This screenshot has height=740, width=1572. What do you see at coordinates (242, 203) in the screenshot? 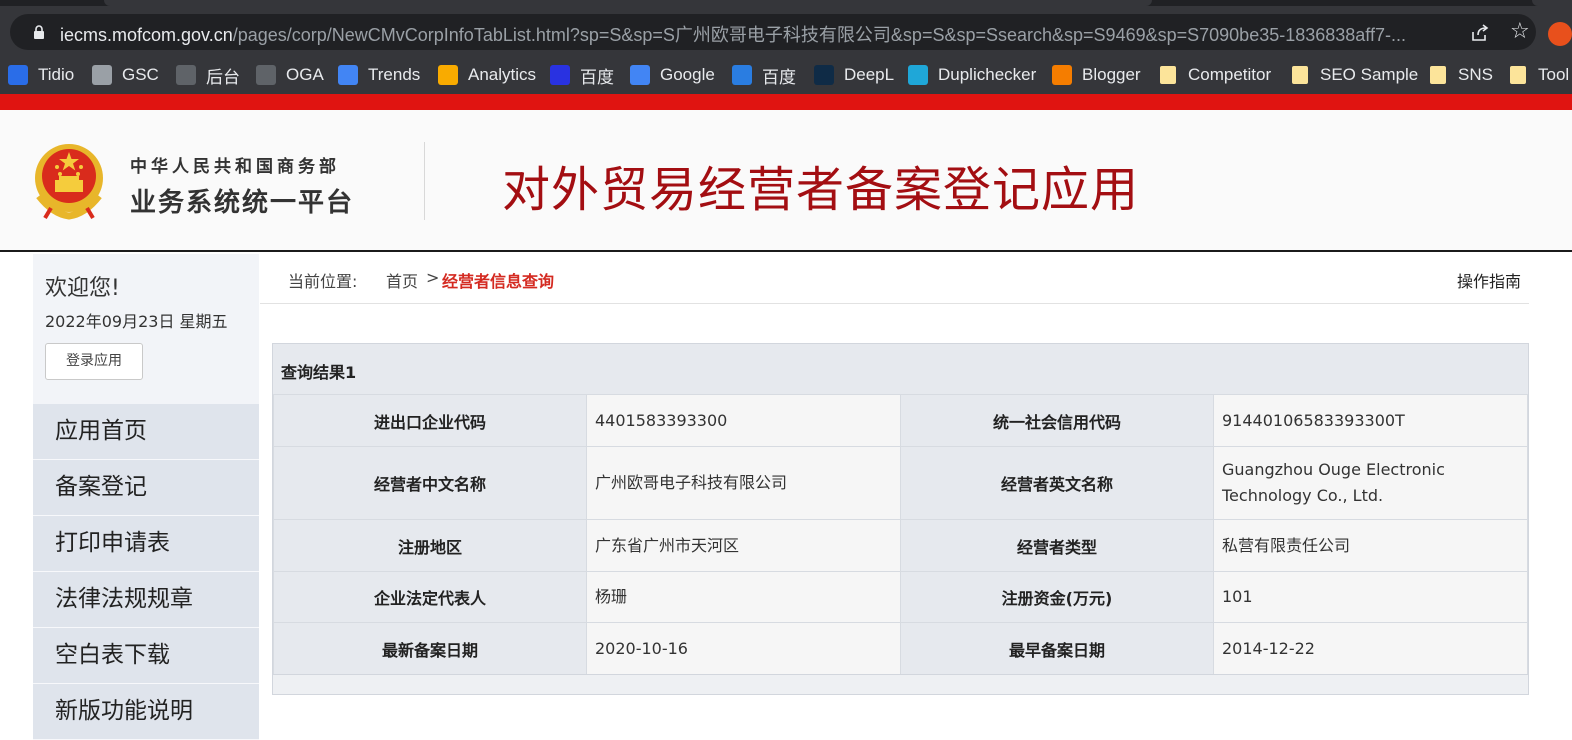
I see `platform-name: 业务系统统一平台` at bounding box center [242, 203].